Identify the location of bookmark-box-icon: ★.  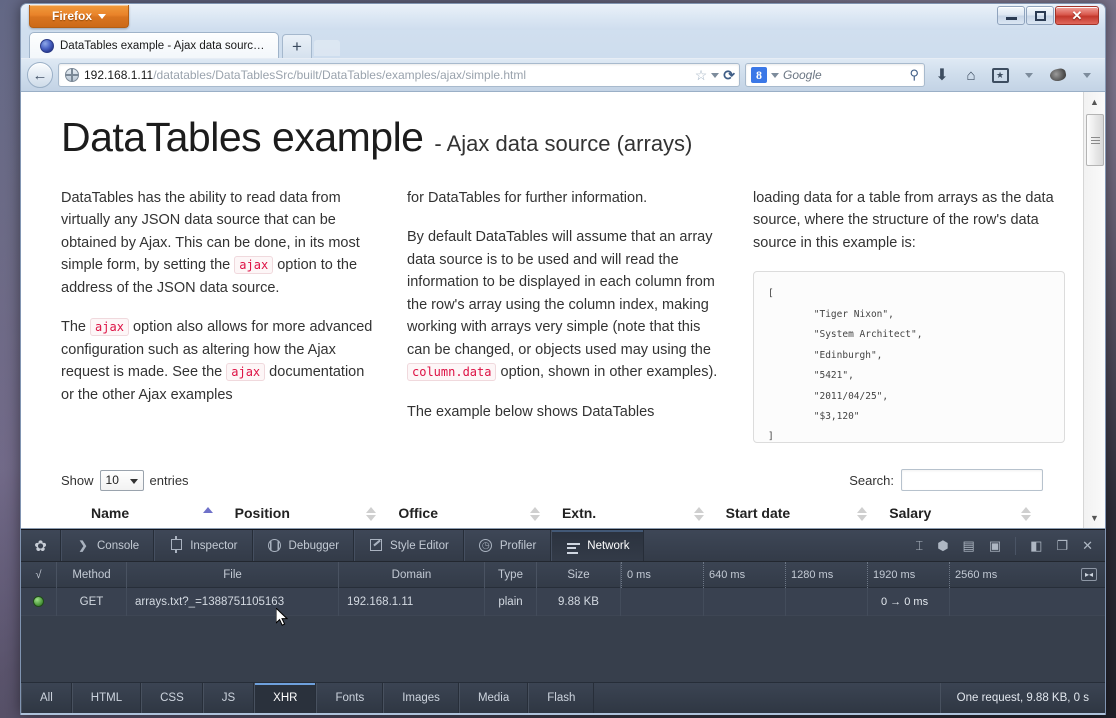
(1000, 75).